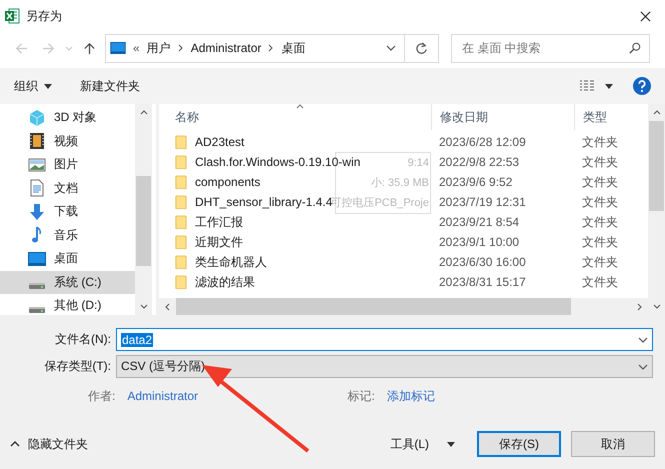  I want to click on sidebar-item: 3D 对象, so click(67, 118).